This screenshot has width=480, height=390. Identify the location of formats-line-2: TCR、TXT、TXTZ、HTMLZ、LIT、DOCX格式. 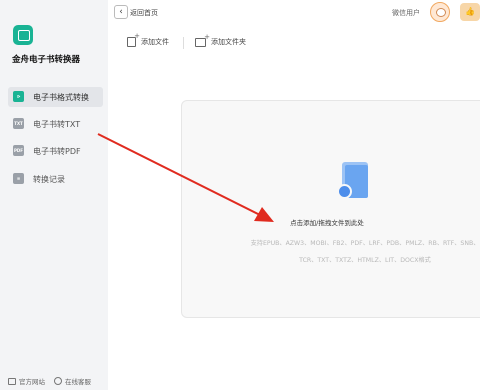
(365, 260).